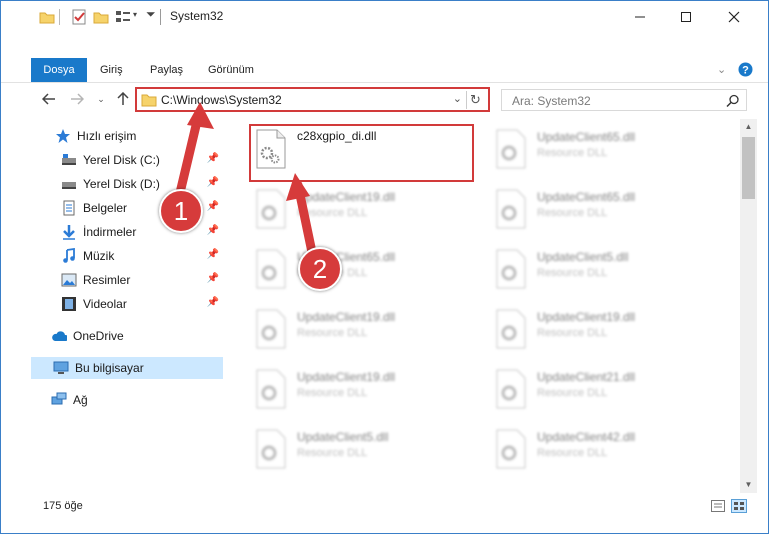 The width and height of the screenshot is (769, 534). Describe the element at coordinates (200, 115) in the screenshot. I see `arrow-1-head` at that location.